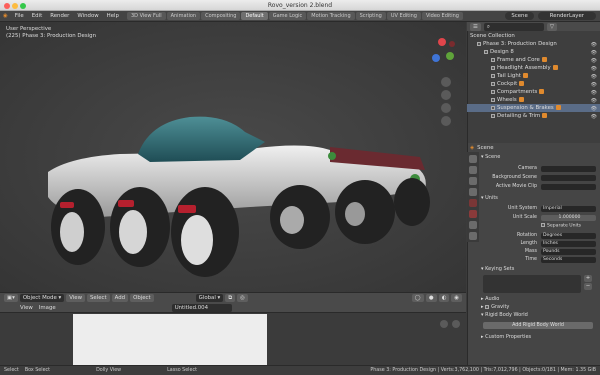 Image resolution: width=600 pixels, height=375 pixels. Describe the element at coordinates (431, 298) in the screenshot. I see `shading-solid-button: ●` at that location.